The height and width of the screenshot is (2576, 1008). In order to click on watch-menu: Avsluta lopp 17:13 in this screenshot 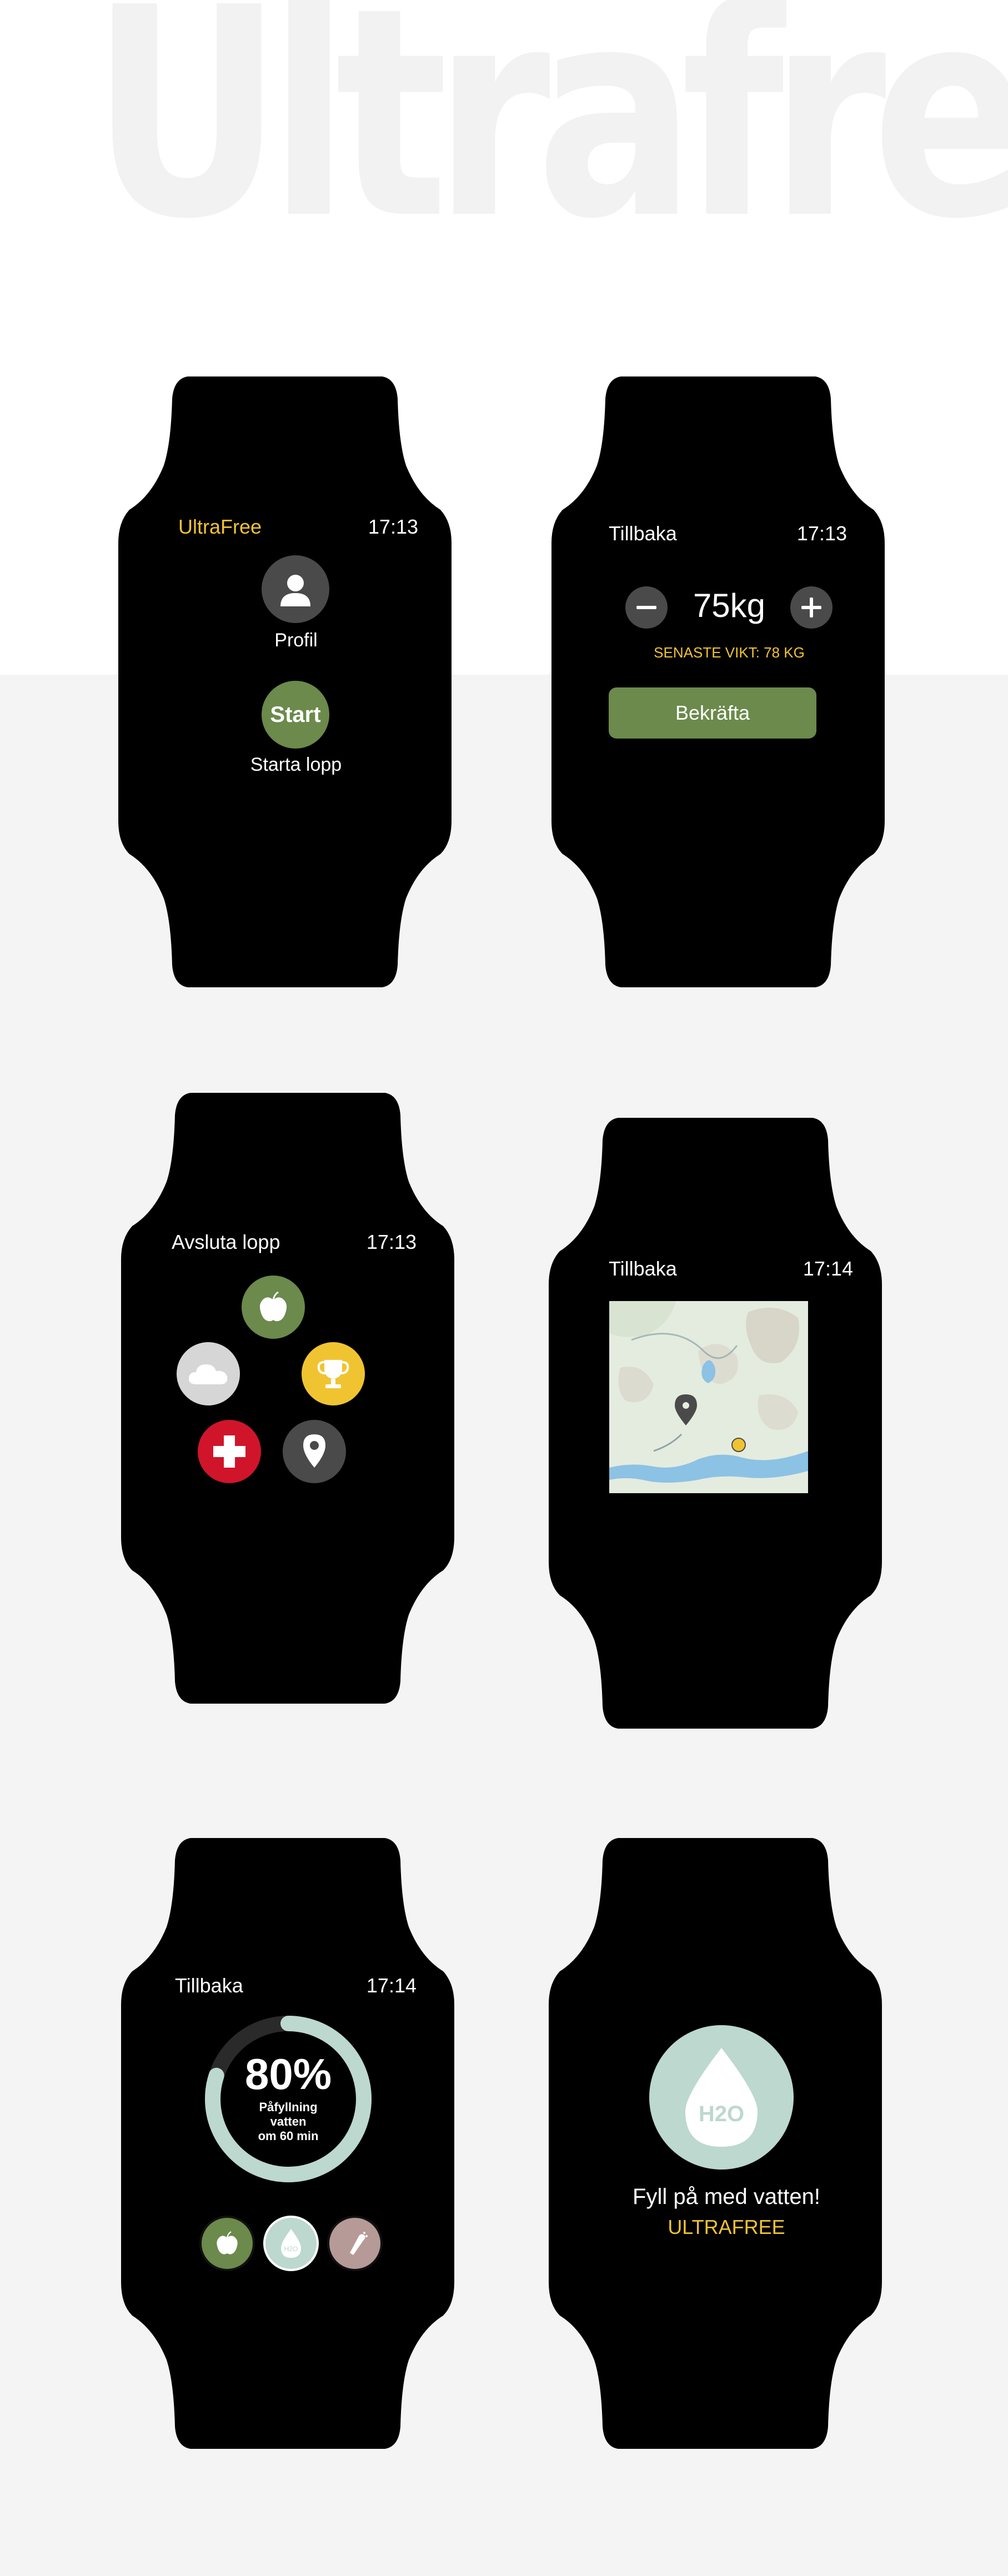, I will do `click(287, 1398)`.